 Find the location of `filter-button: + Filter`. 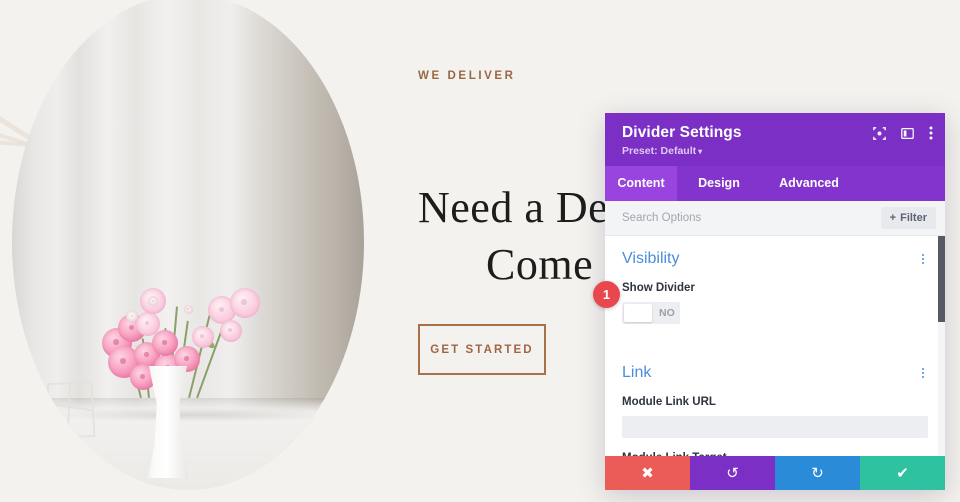

filter-button: + Filter is located at coordinates (908, 218).